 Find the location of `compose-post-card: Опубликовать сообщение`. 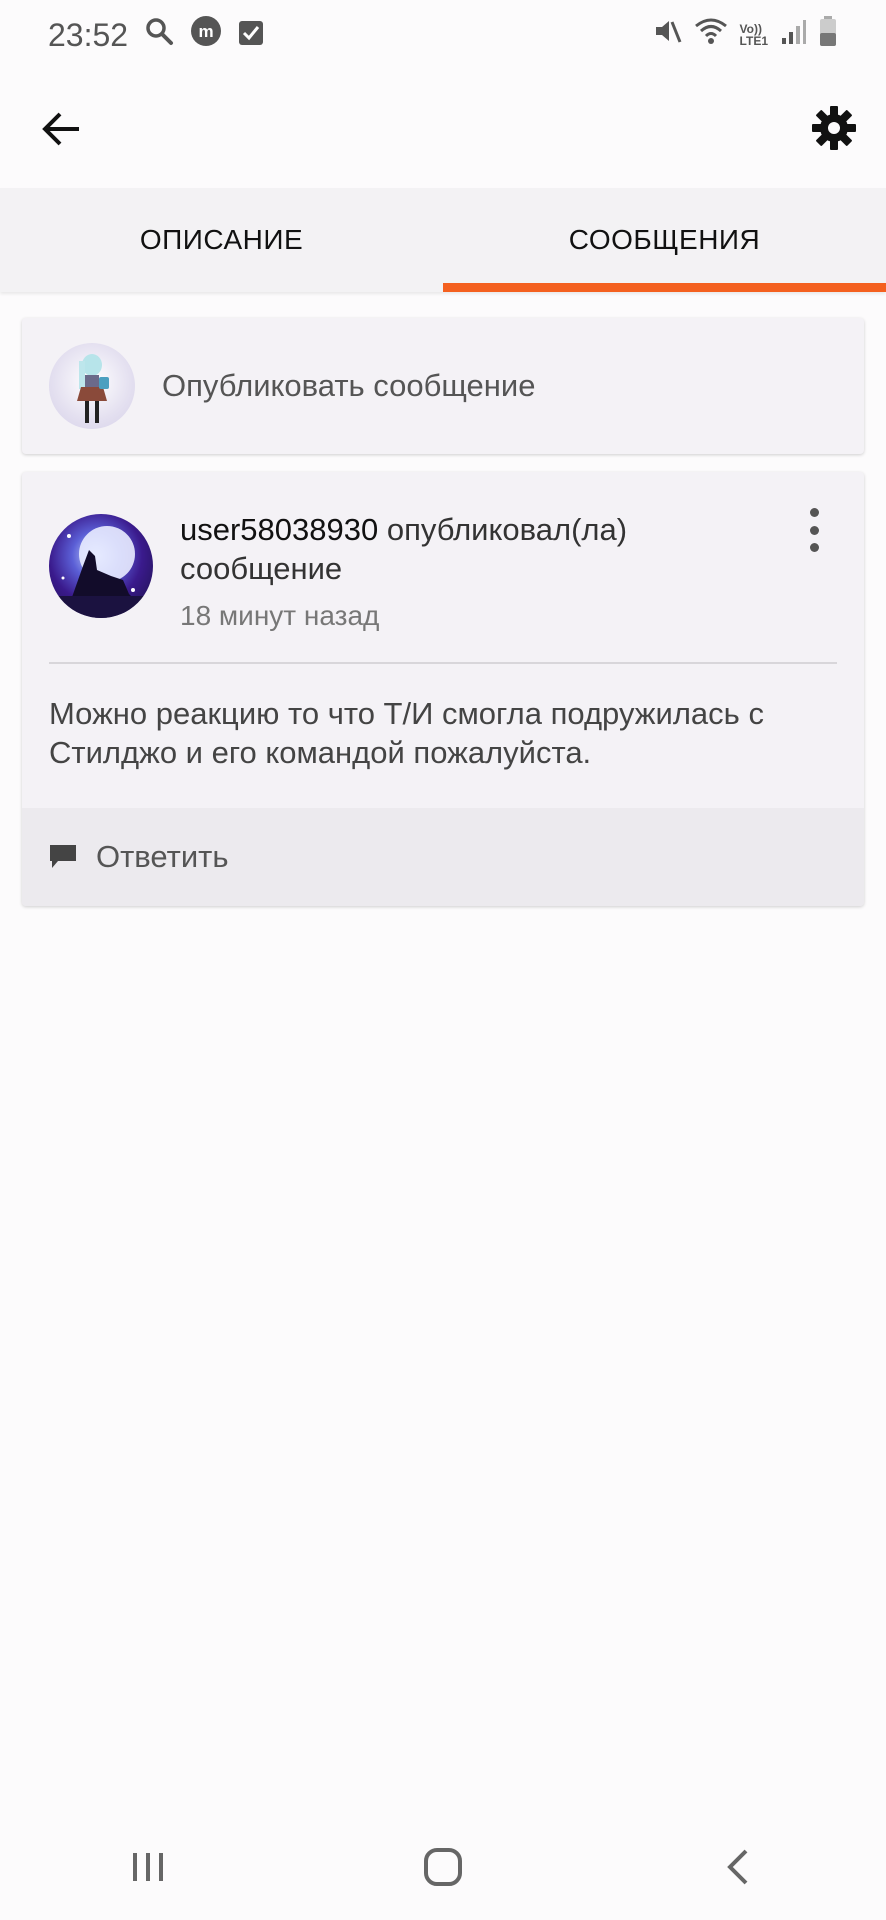

compose-post-card: Опубликовать сообщение is located at coordinates (443, 386).